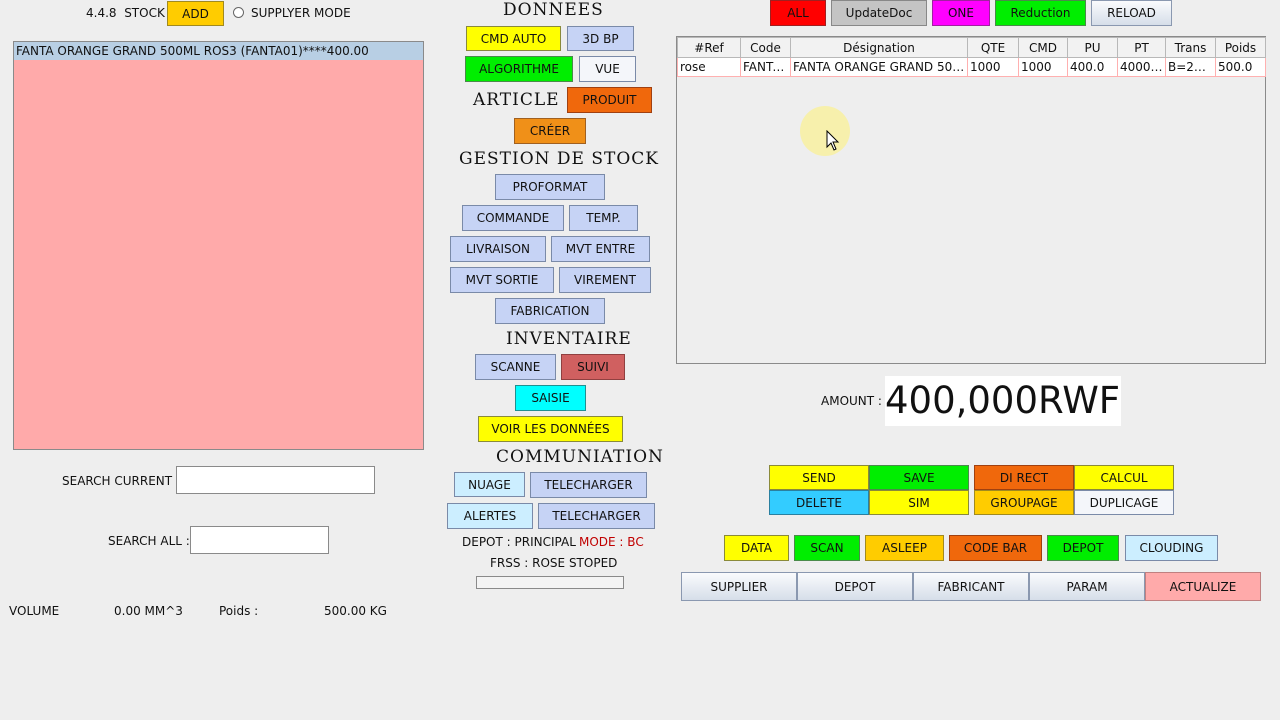 The width and height of the screenshot is (1280, 720). Describe the element at coordinates (515, 367) in the screenshot. I see `scanne-button: SCANNE` at that location.